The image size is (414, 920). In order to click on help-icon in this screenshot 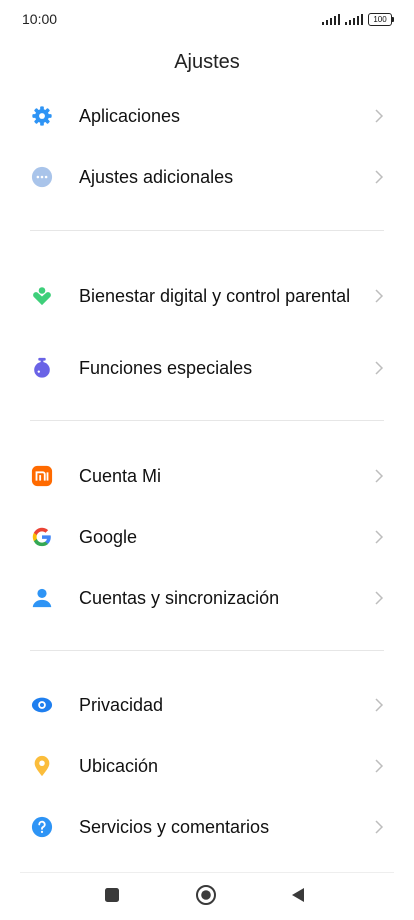, I will do `click(42, 827)`.